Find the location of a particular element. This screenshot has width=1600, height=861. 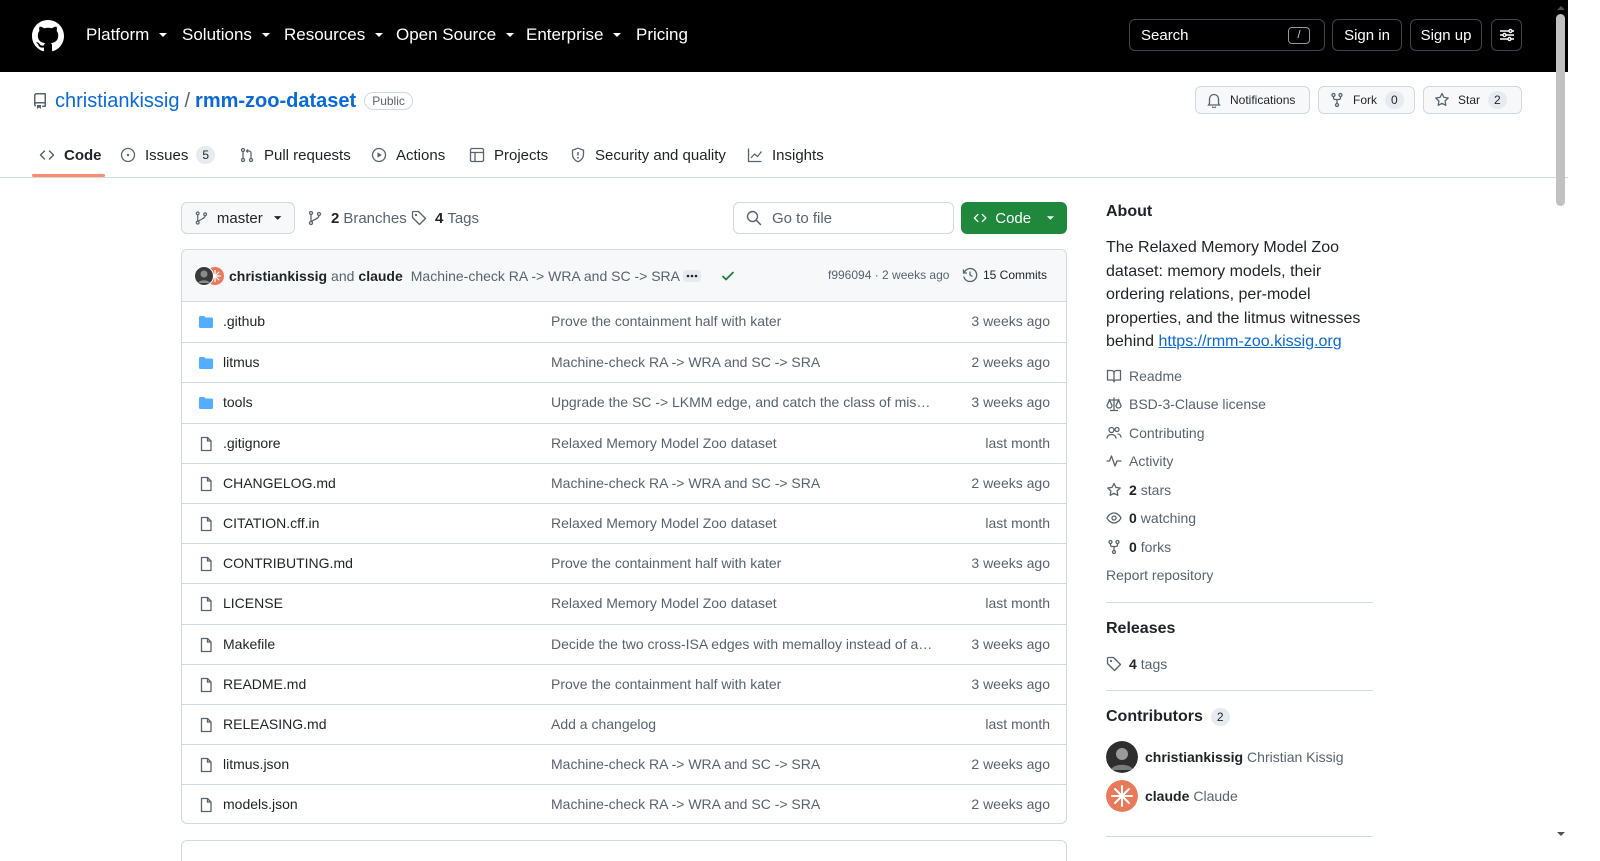

about-heading: About is located at coordinates (1129, 211).